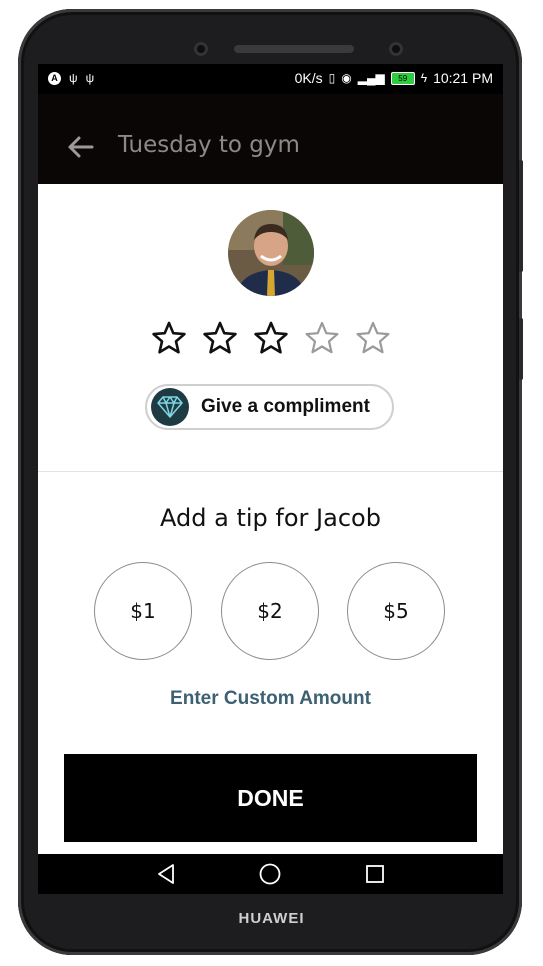 The width and height of the screenshot is (543, 966). Describe the element at coordinates (521, 349) in the screenshot. I see `volume-button` at that location.